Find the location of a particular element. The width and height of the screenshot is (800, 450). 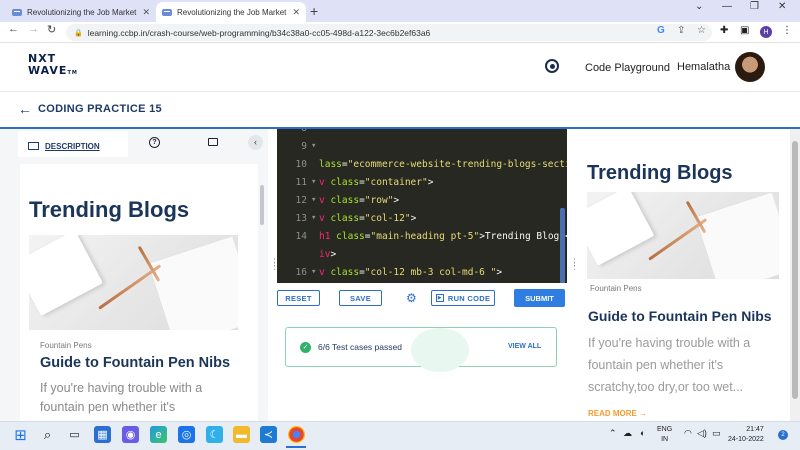

code-line: iv> is located at coordinates (327, 254).